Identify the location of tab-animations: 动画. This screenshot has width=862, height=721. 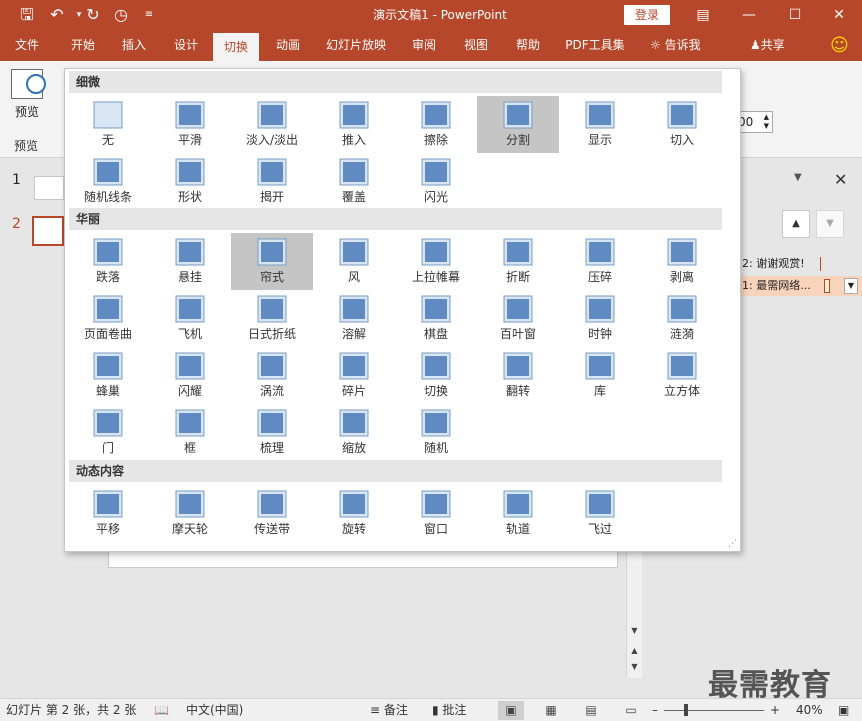
(288, 45).